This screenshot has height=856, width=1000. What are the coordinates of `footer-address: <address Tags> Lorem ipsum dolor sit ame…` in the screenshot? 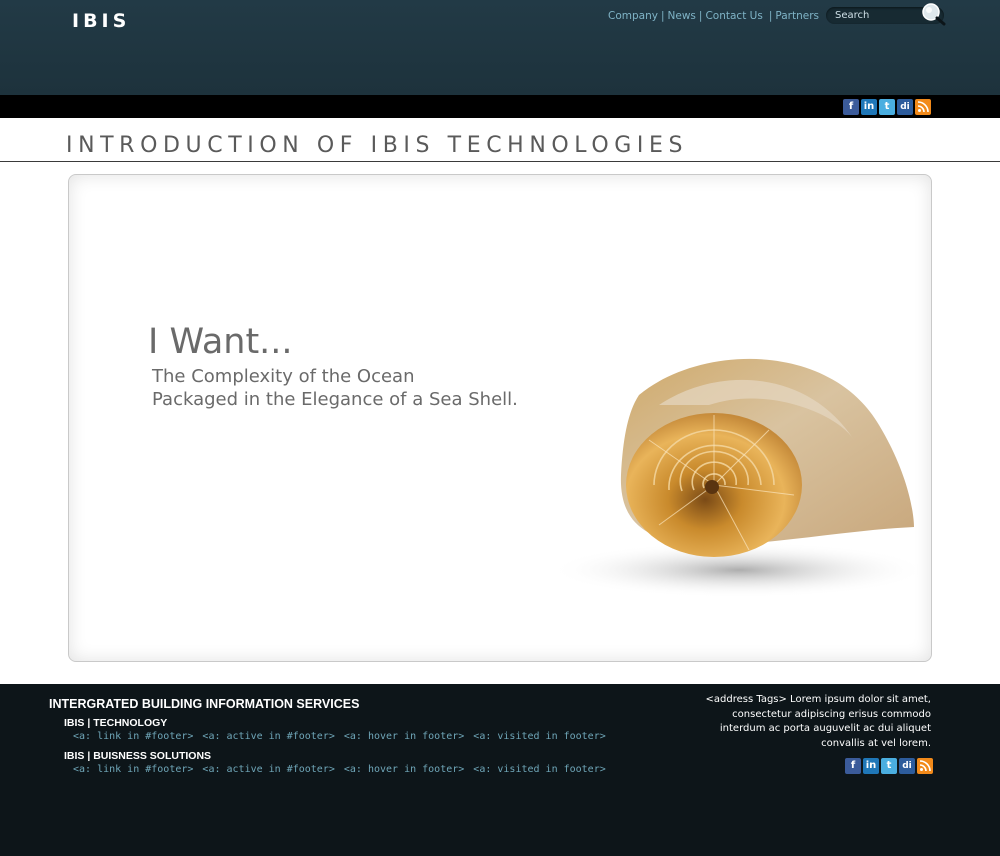 It's located at (818, 721).